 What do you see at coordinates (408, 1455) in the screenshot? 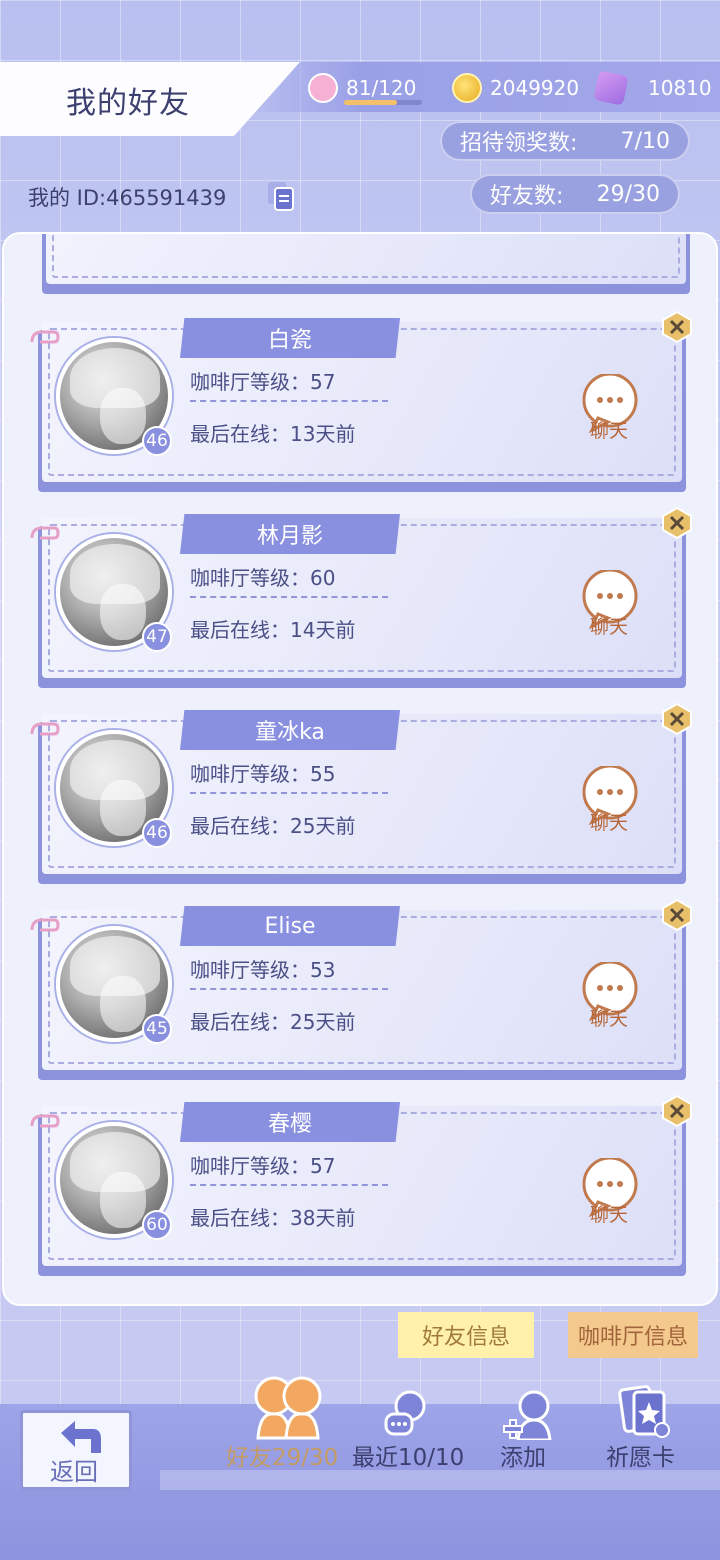
I see `nav-recent: 最近10/10` at bounding box center [408, 1455].